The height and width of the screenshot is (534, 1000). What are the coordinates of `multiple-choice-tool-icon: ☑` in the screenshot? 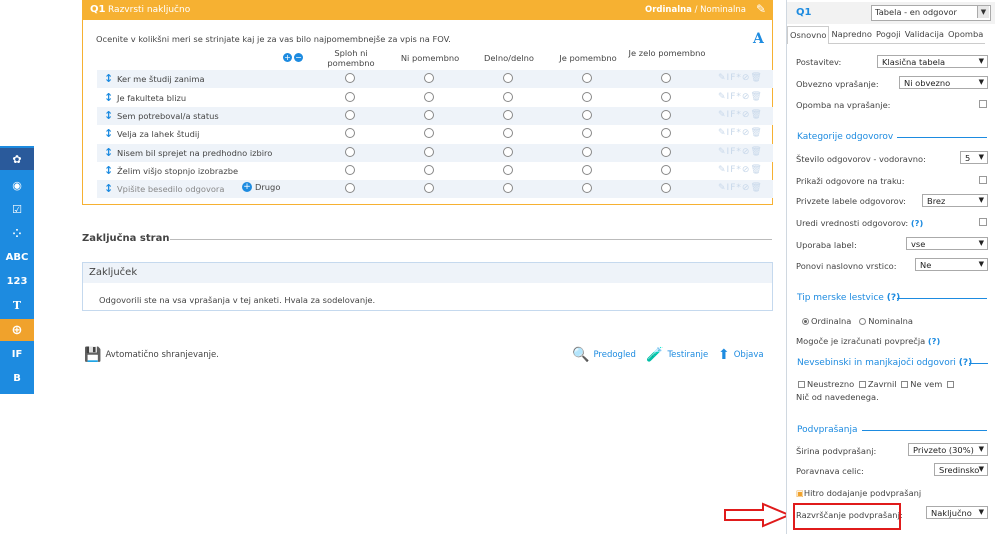 It's located at (17, 209).